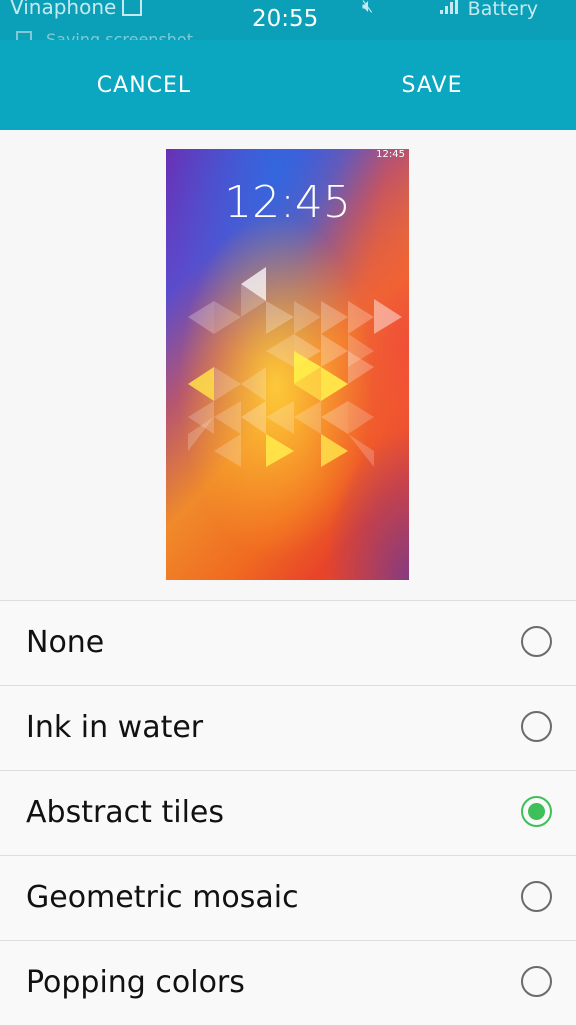 Image resolution: width=576 pixels, height=1025 pixels. I want to click on option-none: None, so click(288, 642).